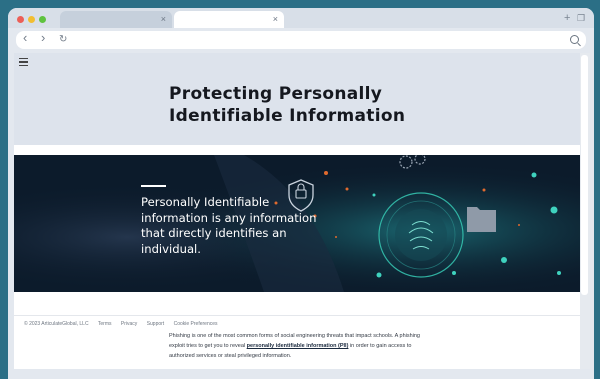 The image size is (600, 379). Describe the element at coordinates (31, 19) in the screenshot. I see `minimize-window-button` at that location.